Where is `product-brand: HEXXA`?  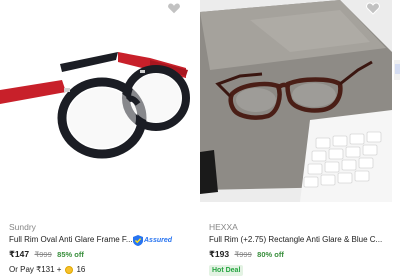 product-brand: HEXXA is located at coordinates (223, 227).